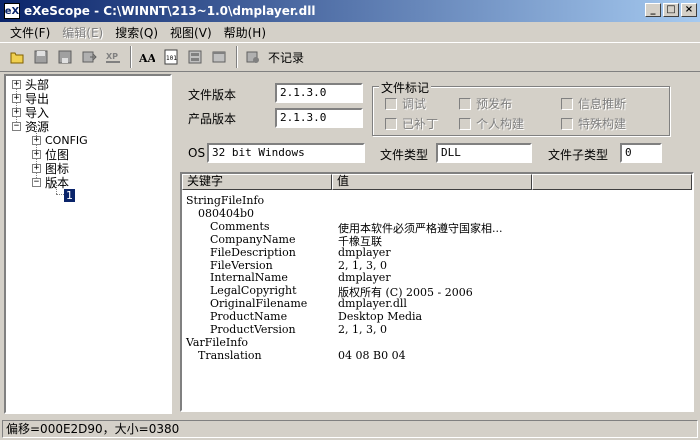 The width and height of the screenshot is (700, 440). What do you see at coordinates (360, 241) in the screenshot?
I see `list-item-value: 千橡互联` at bounding box center [360, 241].